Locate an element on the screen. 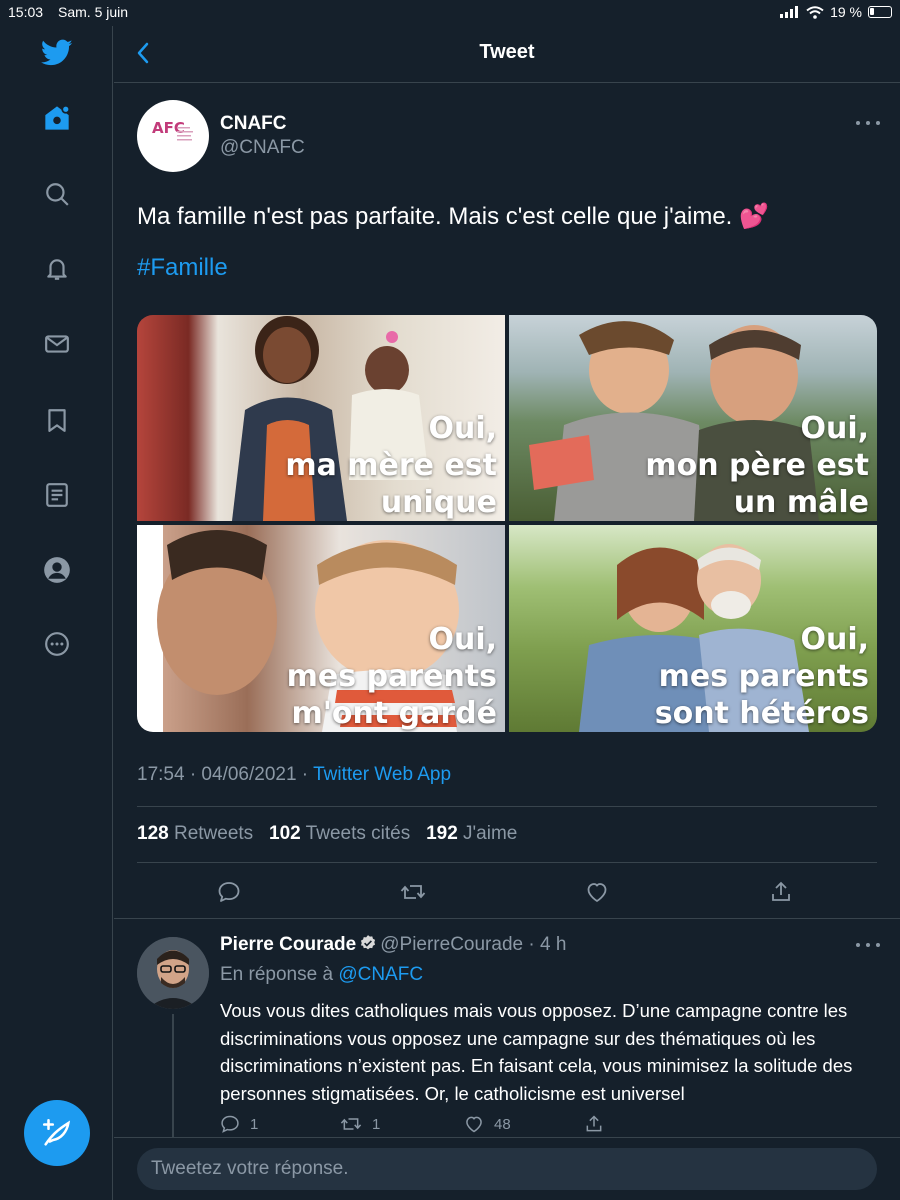 This screenshot has width=900, height=1200. reply-author-name: Pierre Courade is located at coordinates (288, 944).